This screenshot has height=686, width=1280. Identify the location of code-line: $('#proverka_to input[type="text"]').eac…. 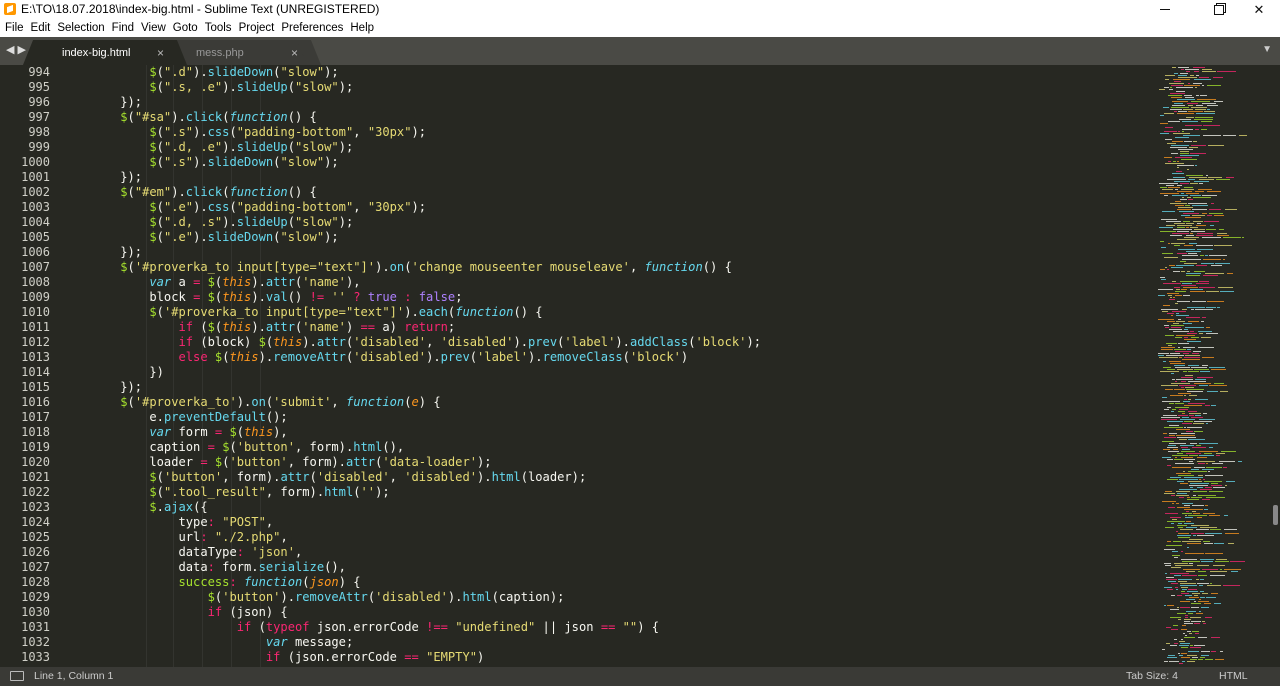
(604, 312).